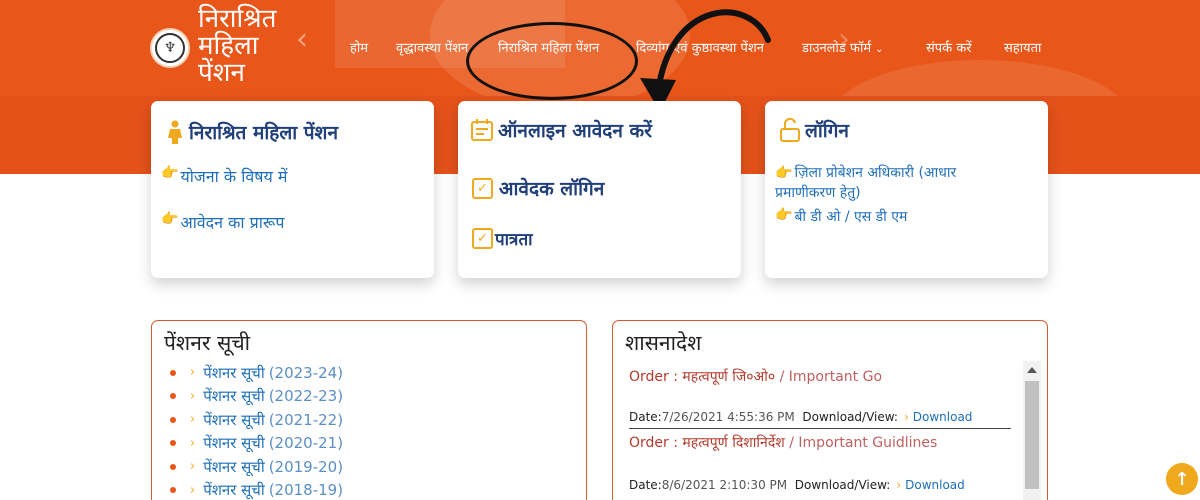 This screenshot has width=1200, height=500. What do you see at coordinates (879, 49) in the screenshot?
I see `chevron-down-icon: ⌄` at bounding box center [879, 49].